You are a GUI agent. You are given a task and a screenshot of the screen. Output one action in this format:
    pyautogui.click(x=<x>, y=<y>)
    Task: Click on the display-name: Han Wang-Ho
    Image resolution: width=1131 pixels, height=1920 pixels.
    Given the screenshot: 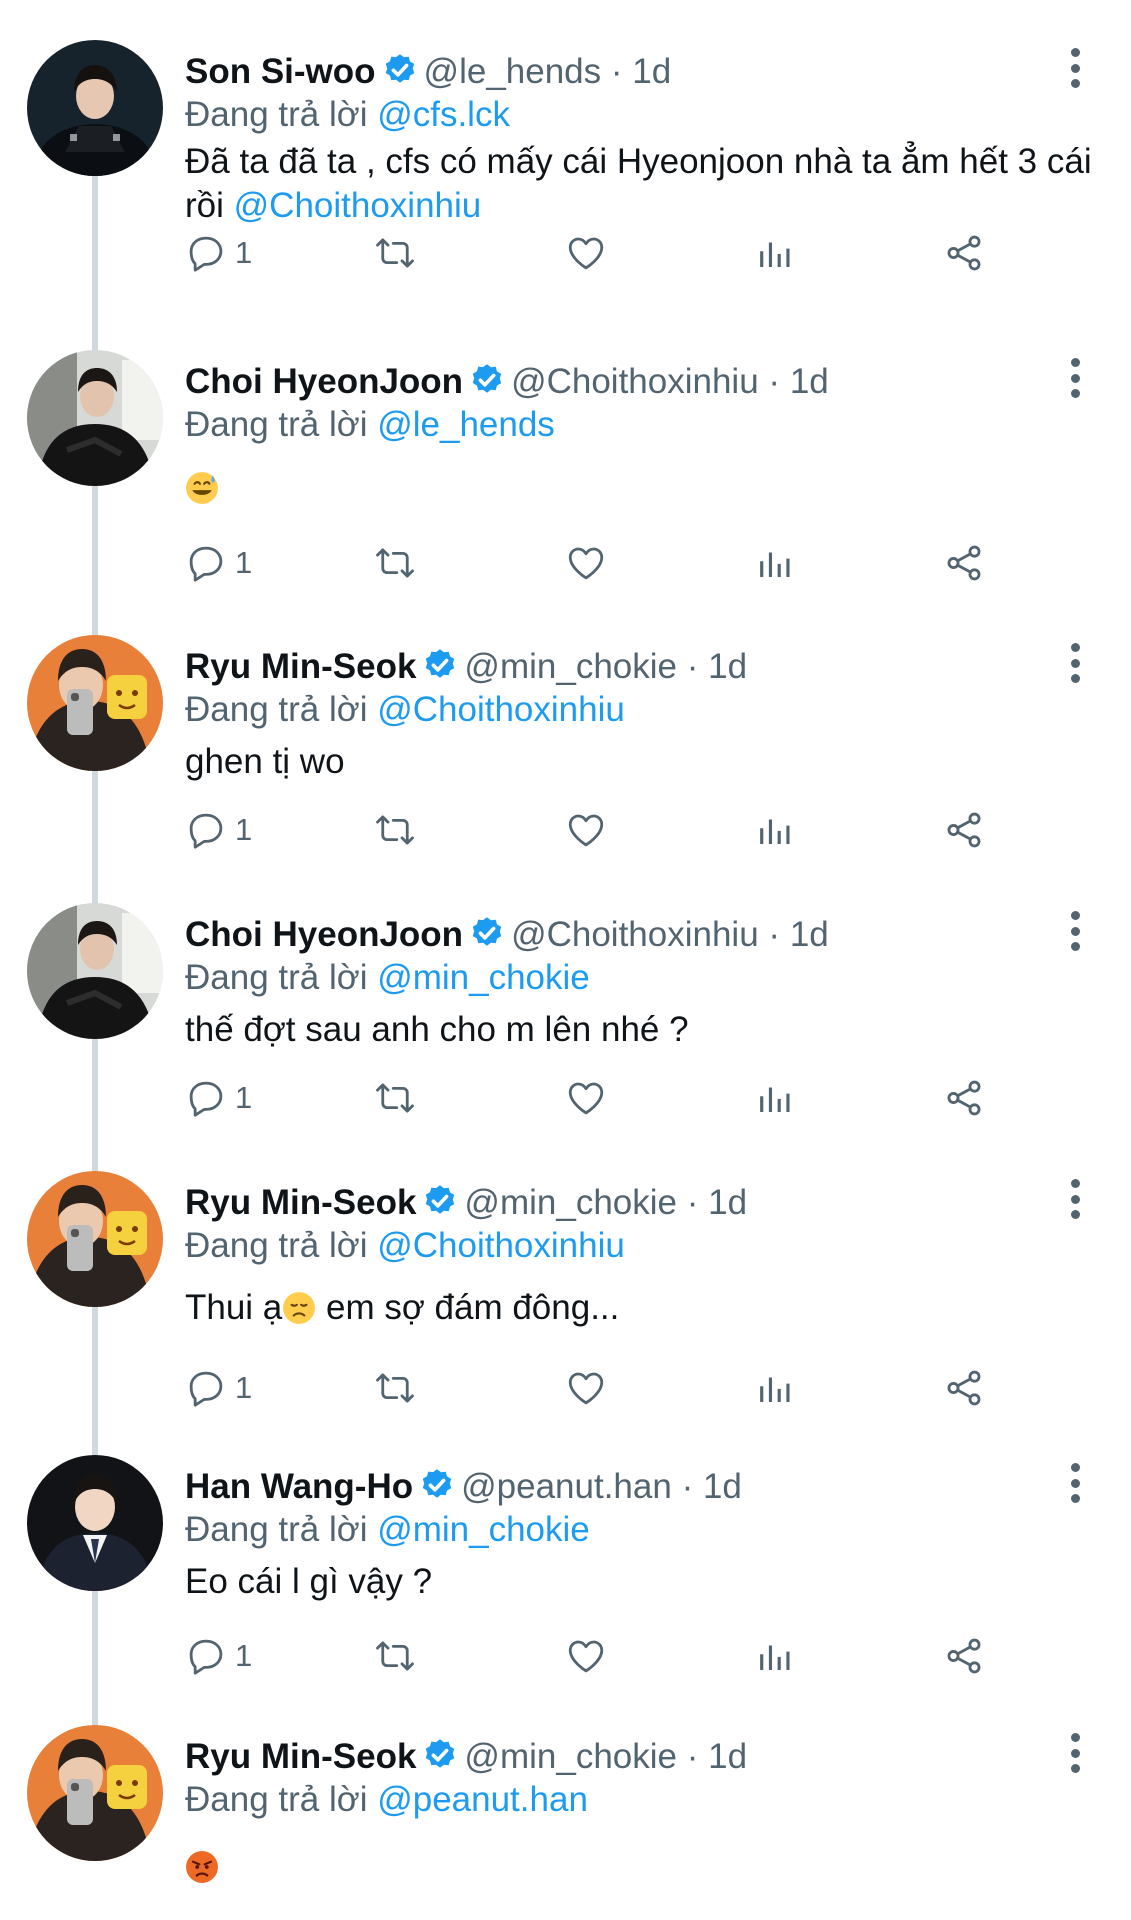 What is the action you would take?
    pyautogui.click(x=299, y=1486)
    